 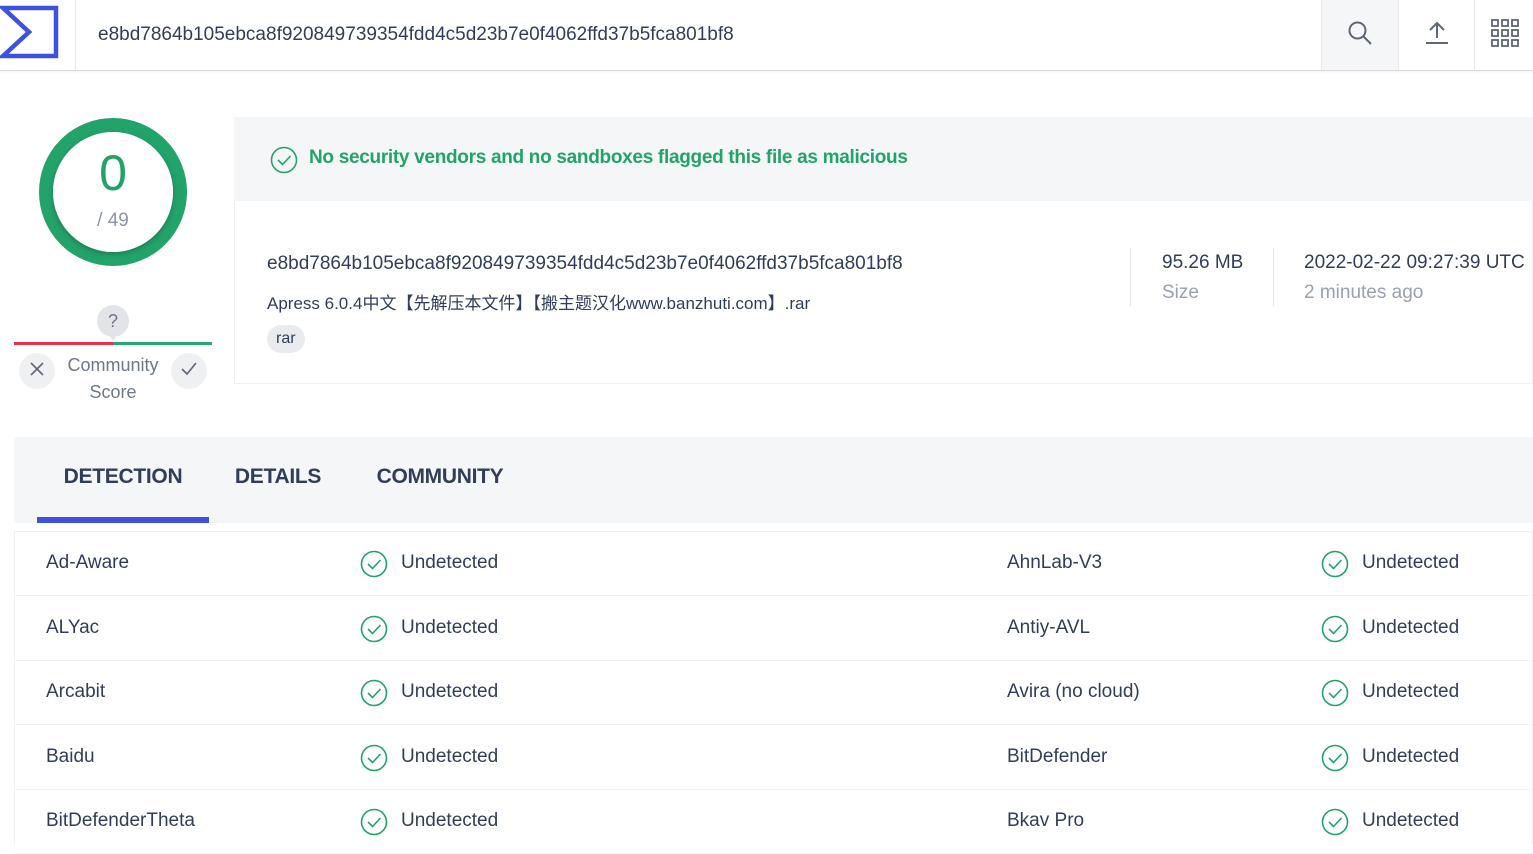 I want to click on vendor-name: Bkav Pro, so click(x=1046, y=820).